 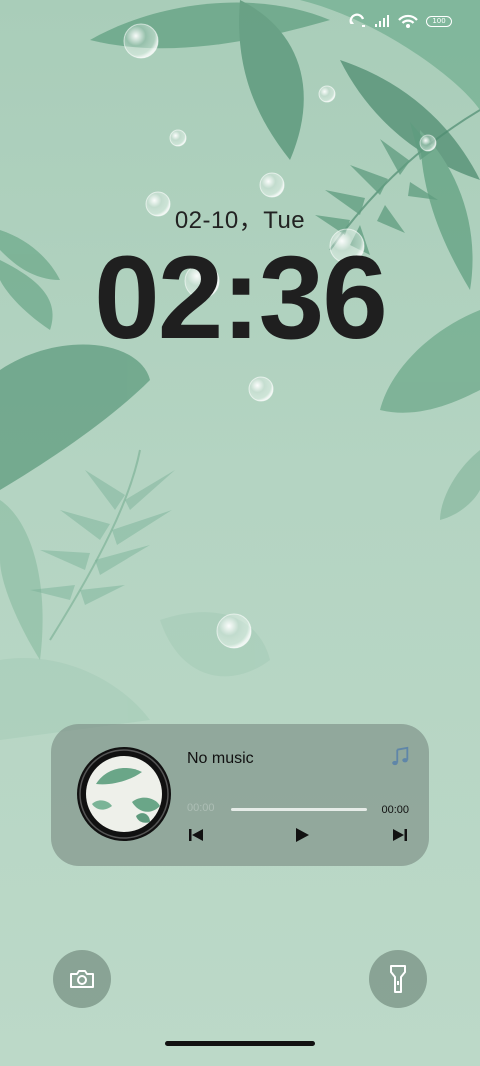 I want to click on battery-icon: 100, so click(x=439, y=21).